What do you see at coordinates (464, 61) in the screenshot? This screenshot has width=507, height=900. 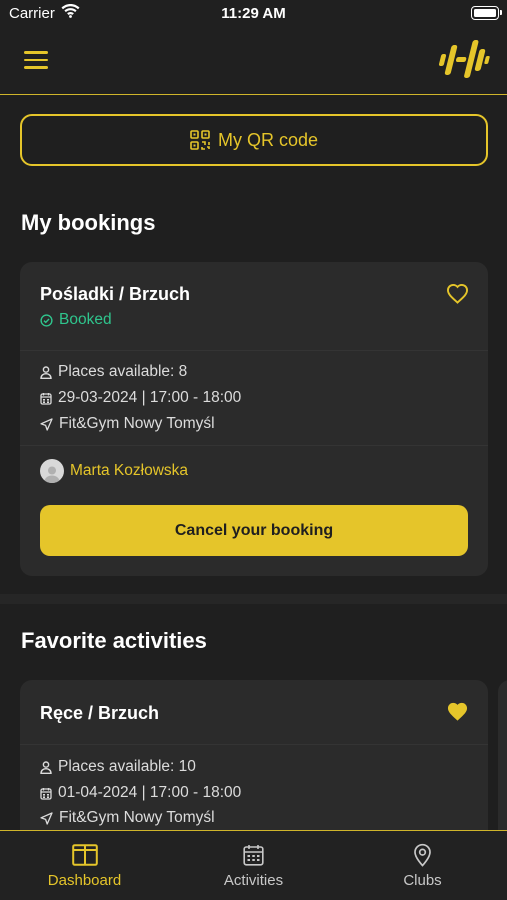 I see `dumbbell-logo` at bounding box center [464, 61].